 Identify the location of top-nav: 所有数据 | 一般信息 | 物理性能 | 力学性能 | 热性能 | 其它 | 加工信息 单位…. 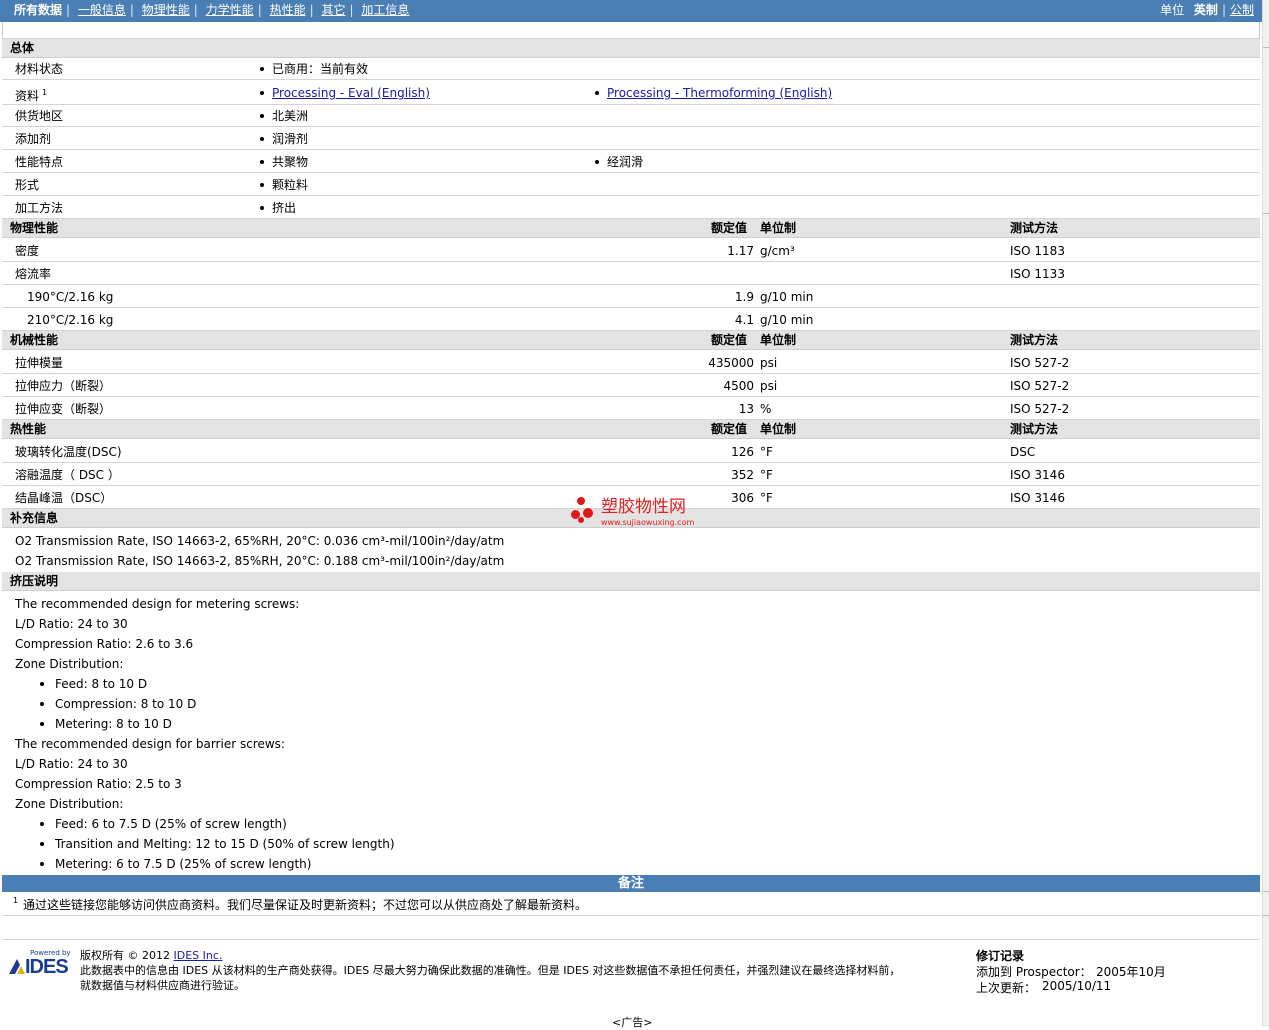
(631, 11).